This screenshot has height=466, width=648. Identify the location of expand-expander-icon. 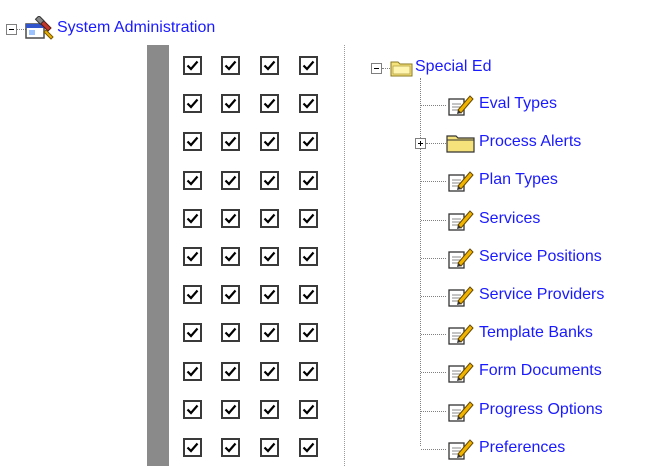
(420, 144).